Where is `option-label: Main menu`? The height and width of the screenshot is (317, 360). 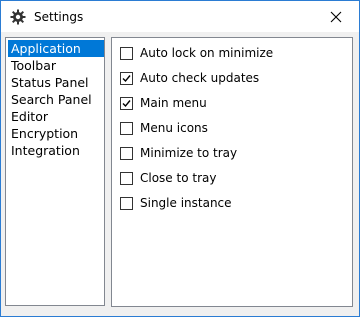 option-label: Main menu is located at coordinates (173, 103).